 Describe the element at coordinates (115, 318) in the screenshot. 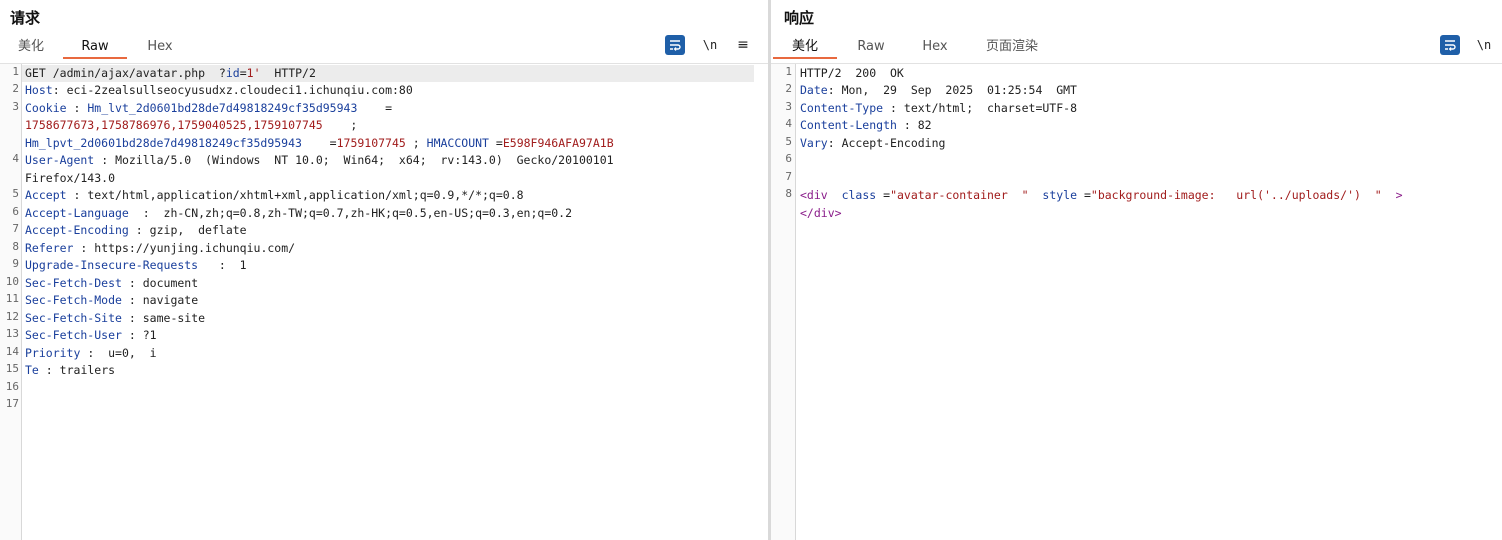

I see `header-sec-fetch-site: Sec-Fetch-Site : same-site` at that location.